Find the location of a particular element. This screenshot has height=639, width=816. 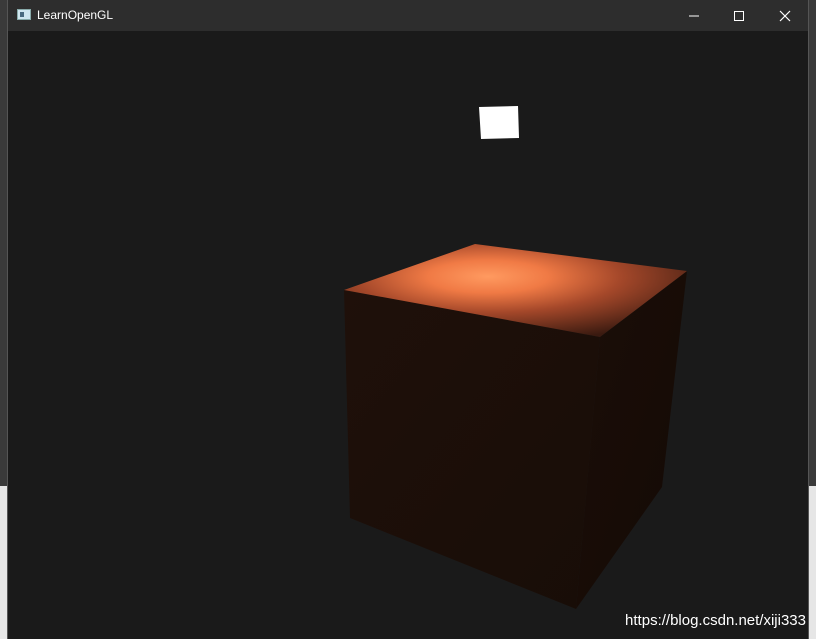

app-window-icon is located at coordinates (24, 14).